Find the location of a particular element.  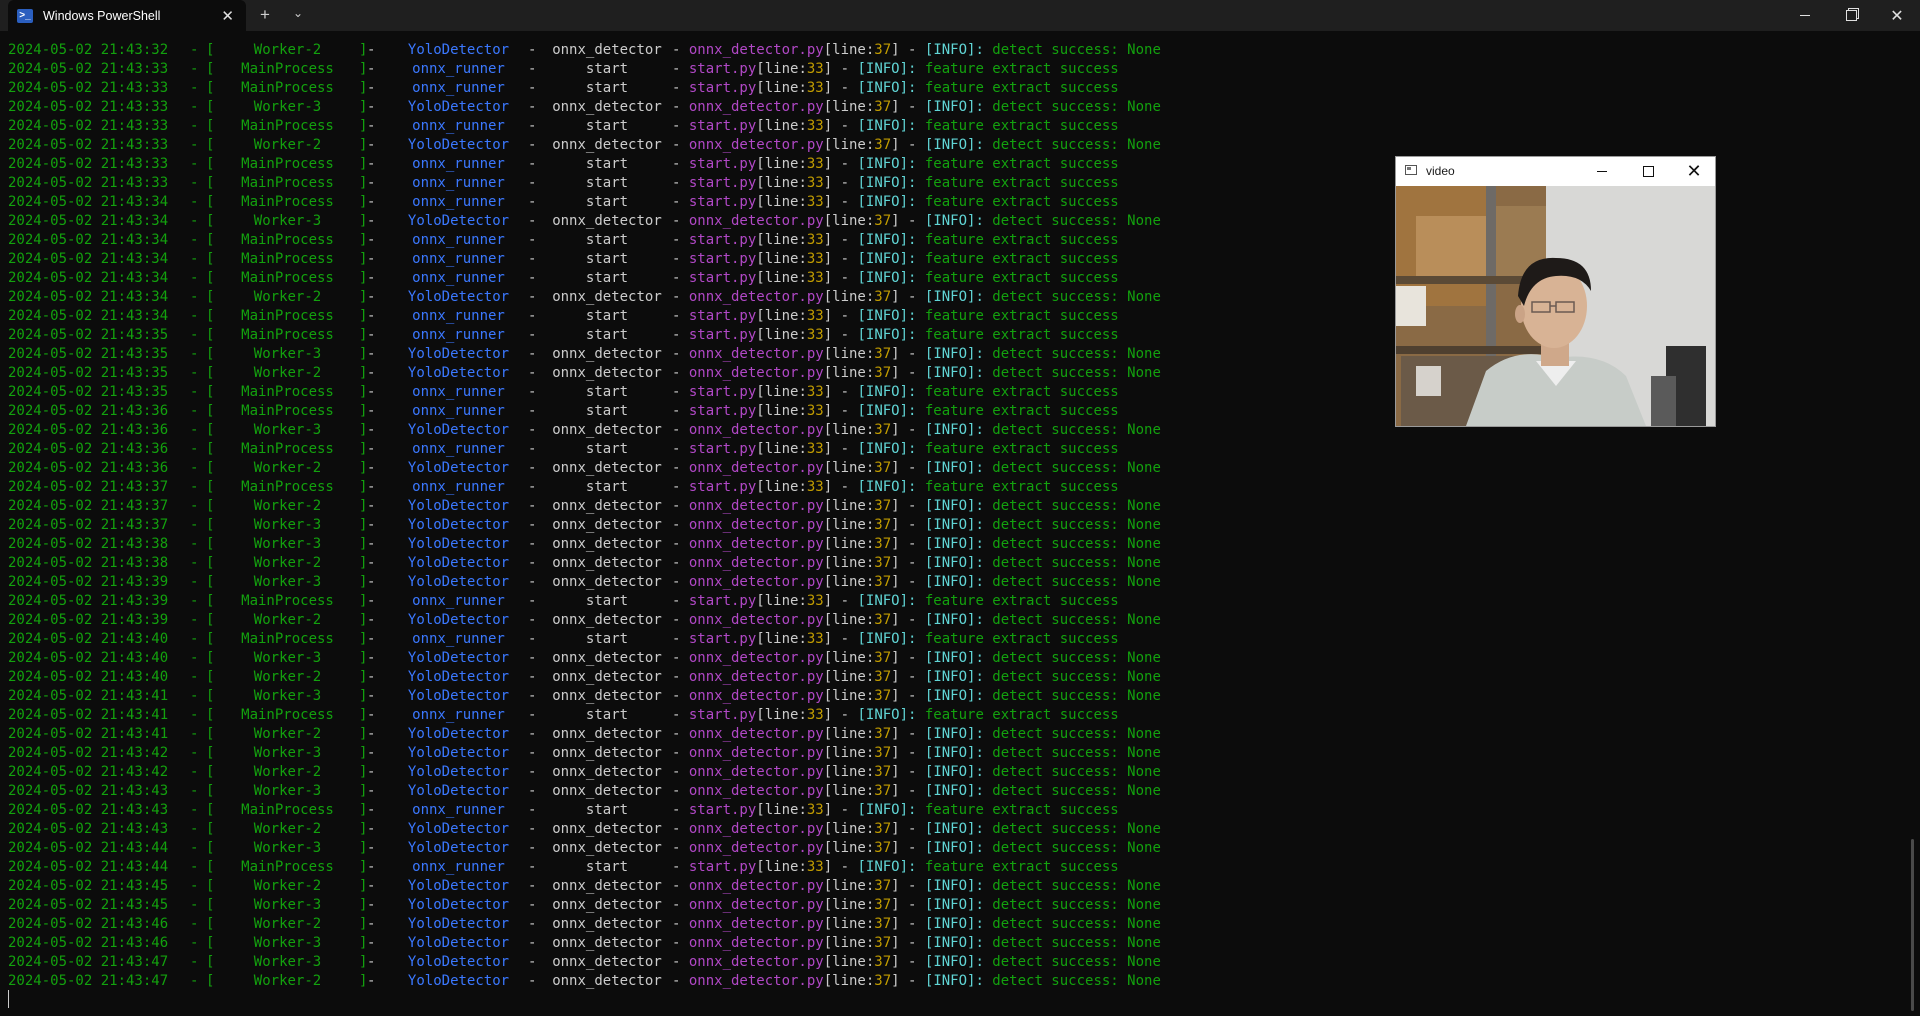

tab-dropdown-icon: ⌄ is located at coordinates (298, 13).